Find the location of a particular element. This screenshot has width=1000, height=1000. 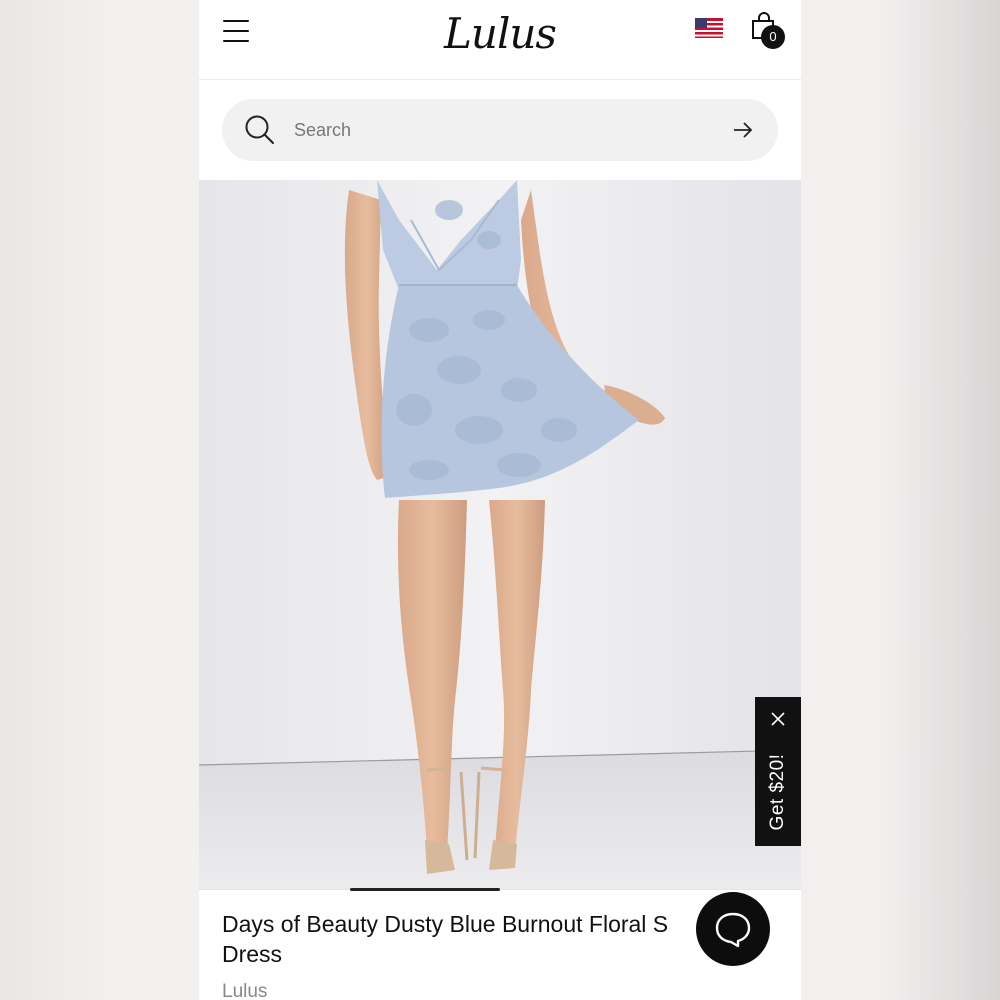

search-bar is located at coordinates (500, 130).